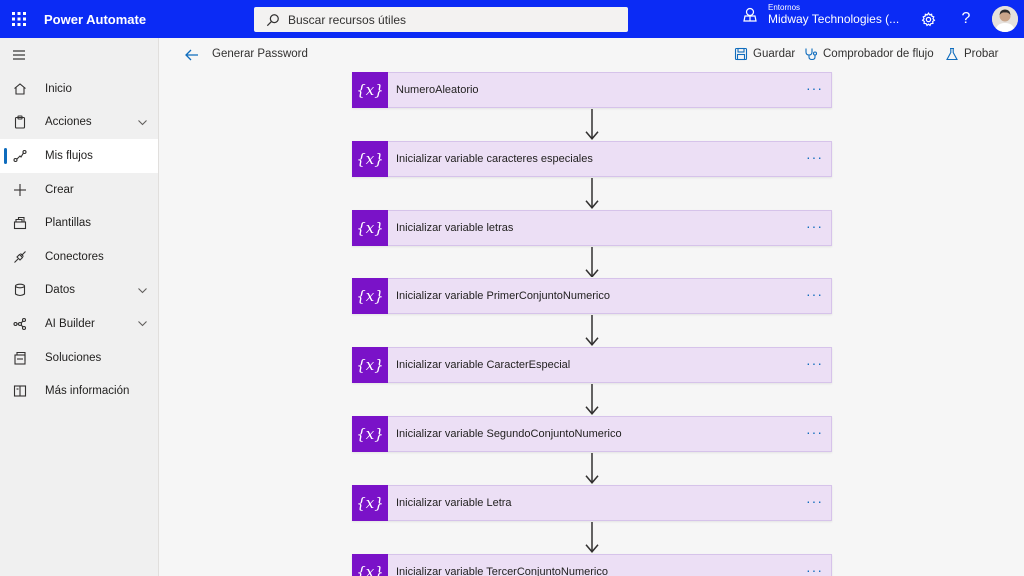 Image resolution: width=1024 pixels, height=576 pixels. Describe the element at coordinates (87, 391) in the screenshot. I see `nav-label-mas-informacion: Más información` at that location.